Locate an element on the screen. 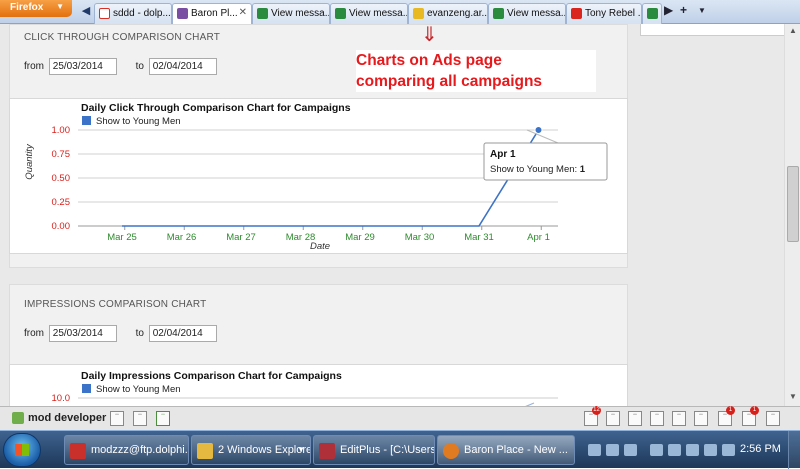 Image resolution: width=800 pixels, height=469 pixels. sidebar-panel is located at coordinates (712, 30).